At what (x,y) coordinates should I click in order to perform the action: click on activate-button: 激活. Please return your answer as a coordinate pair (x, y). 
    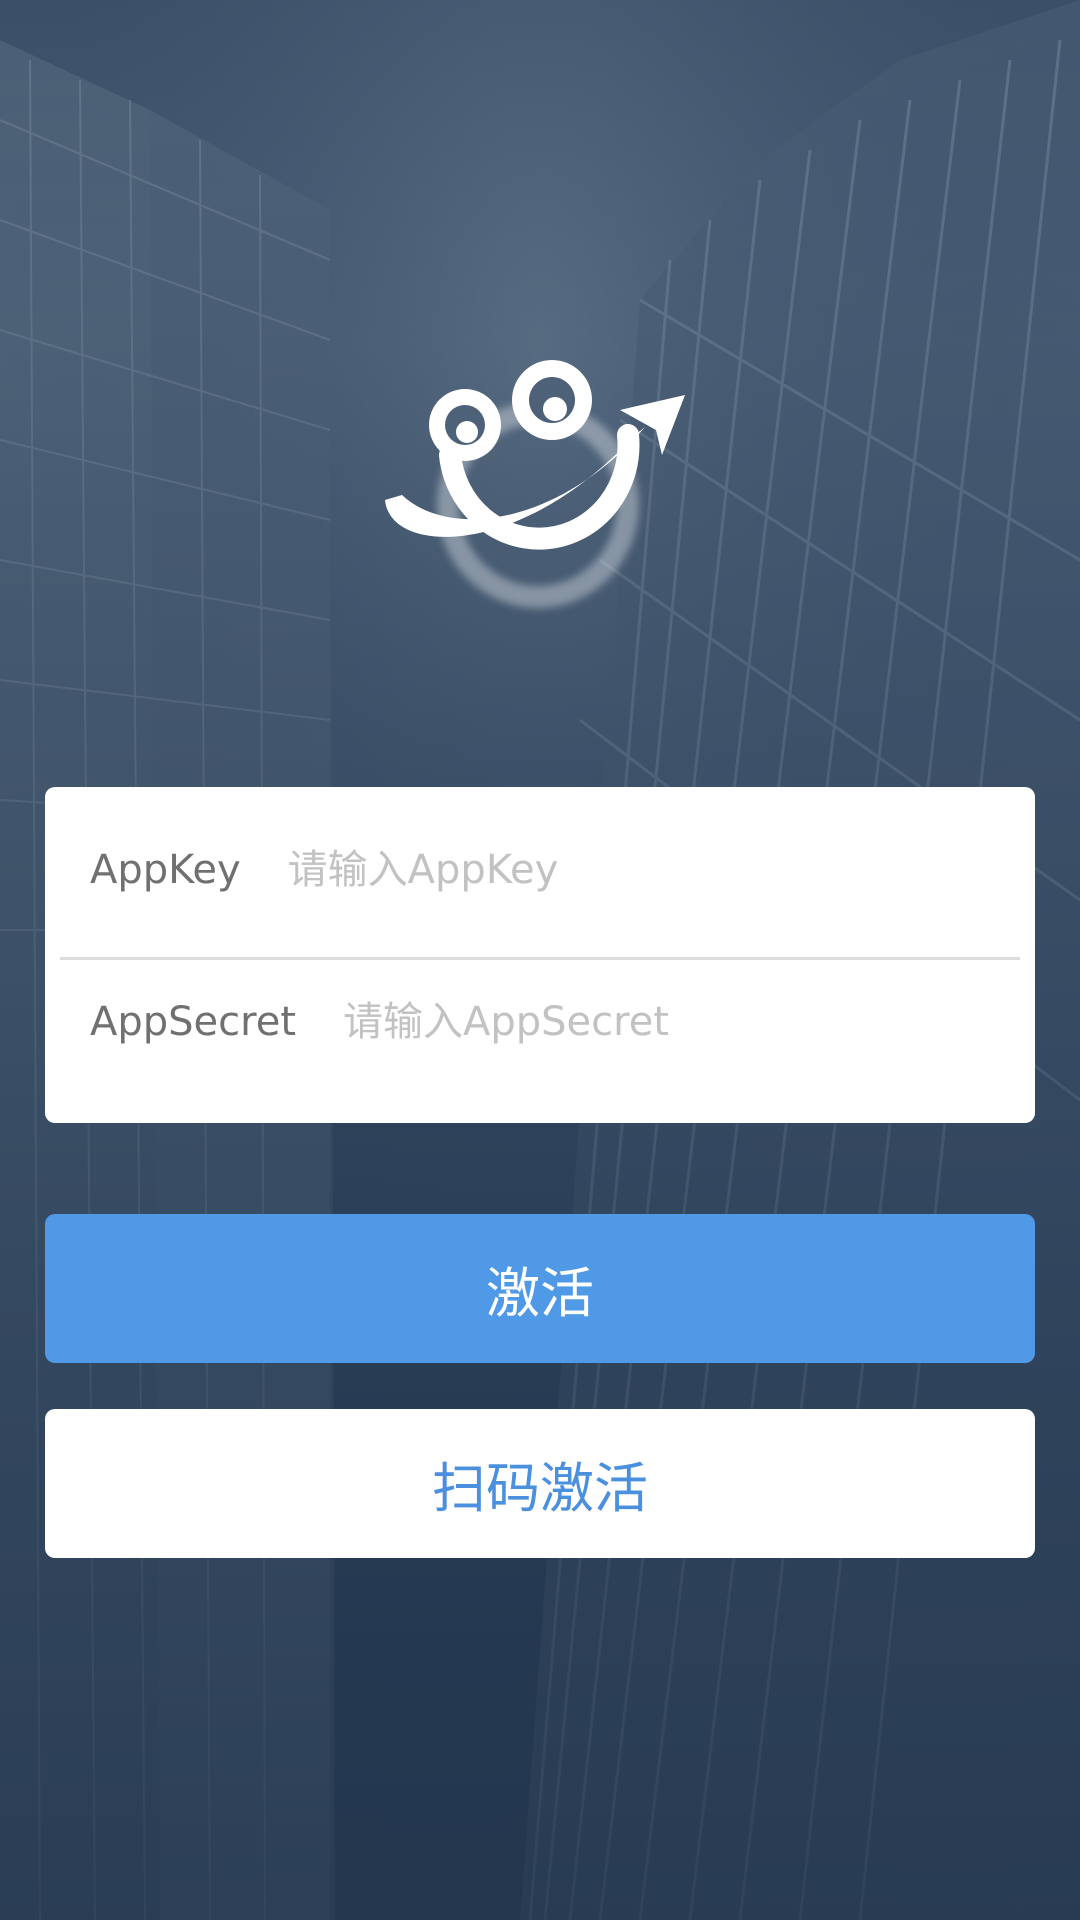
    Looking at the image, I should click on (540, 1288).